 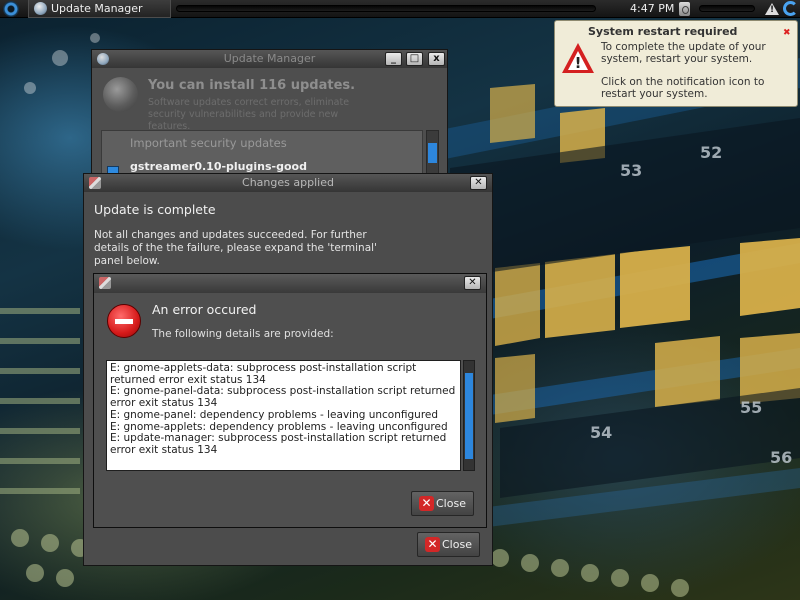 What do you see at coordinates (218, 166) in the screenshot?
I see `update-list-item: gstreamer0.10-plugins-good` at bounding box center [218, 166].